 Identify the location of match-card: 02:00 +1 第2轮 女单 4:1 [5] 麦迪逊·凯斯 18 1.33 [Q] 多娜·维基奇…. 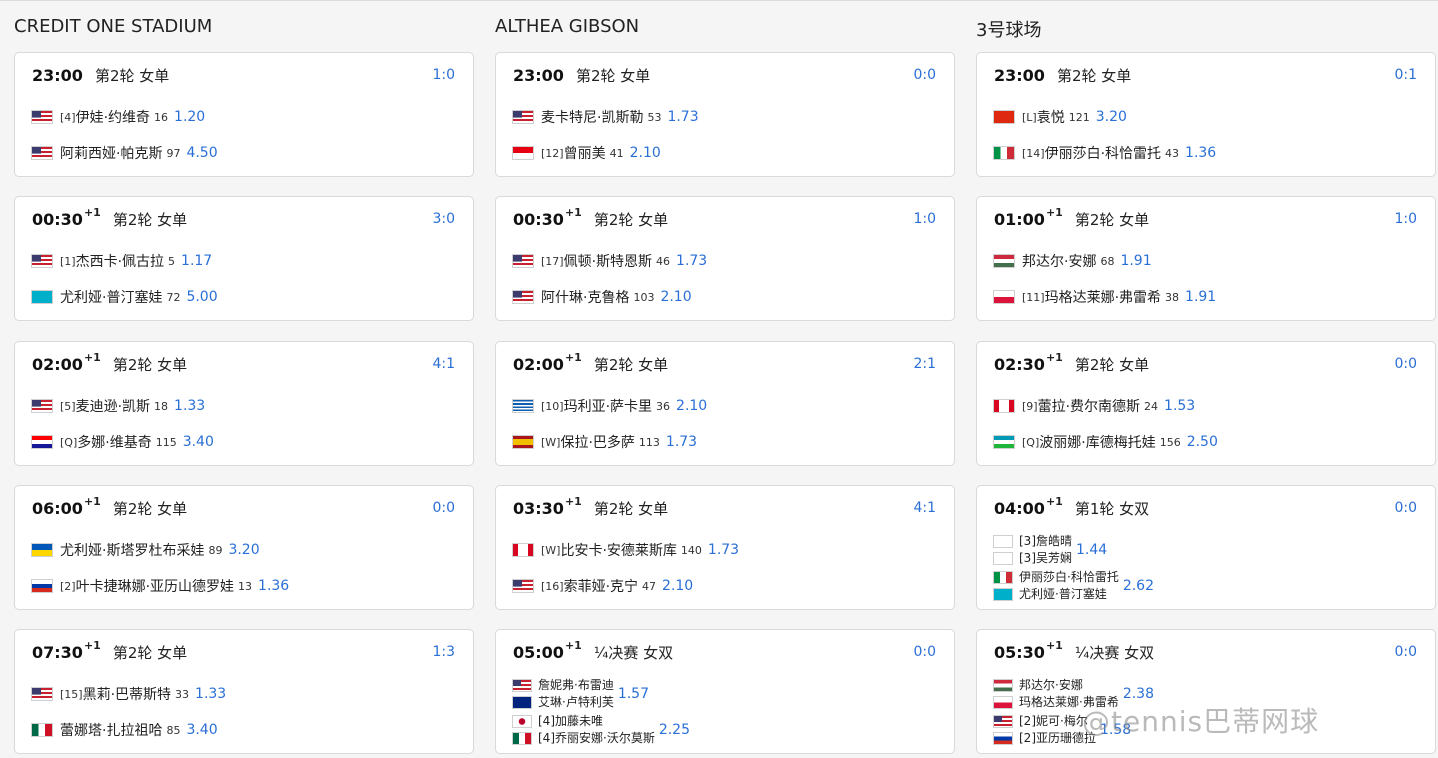
(244, 403).